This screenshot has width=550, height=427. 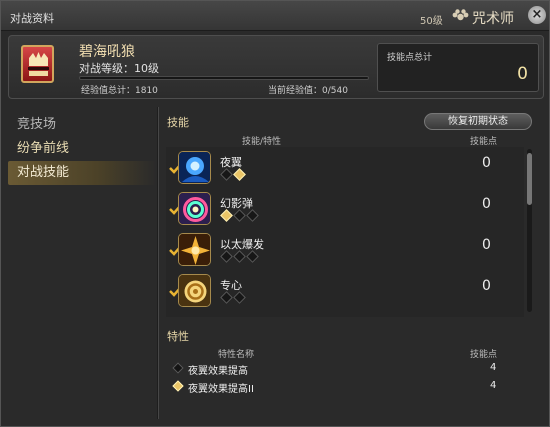 I want to click on skill-points-box: 技能点总计 0, so click(x=458, y=67).